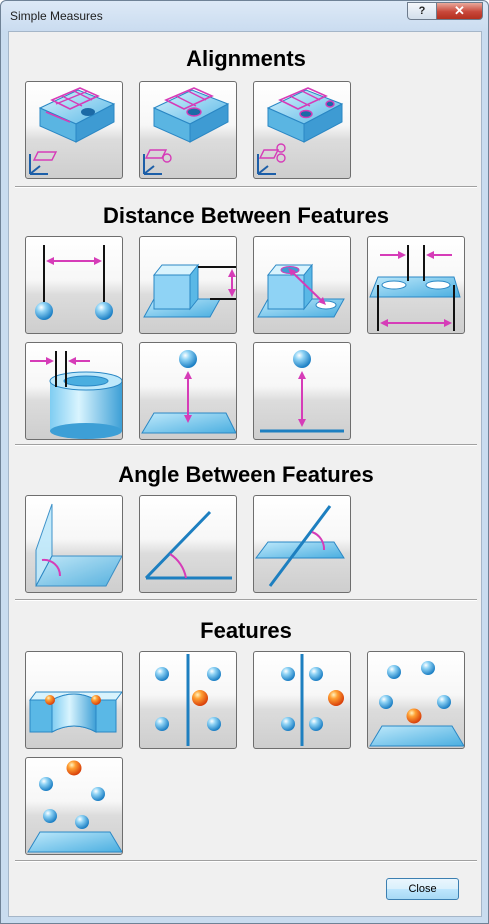  What do you see at coordinates (422, 889) in the screenshot?
I see `close-button: Close` at bounding box center [422, 889].